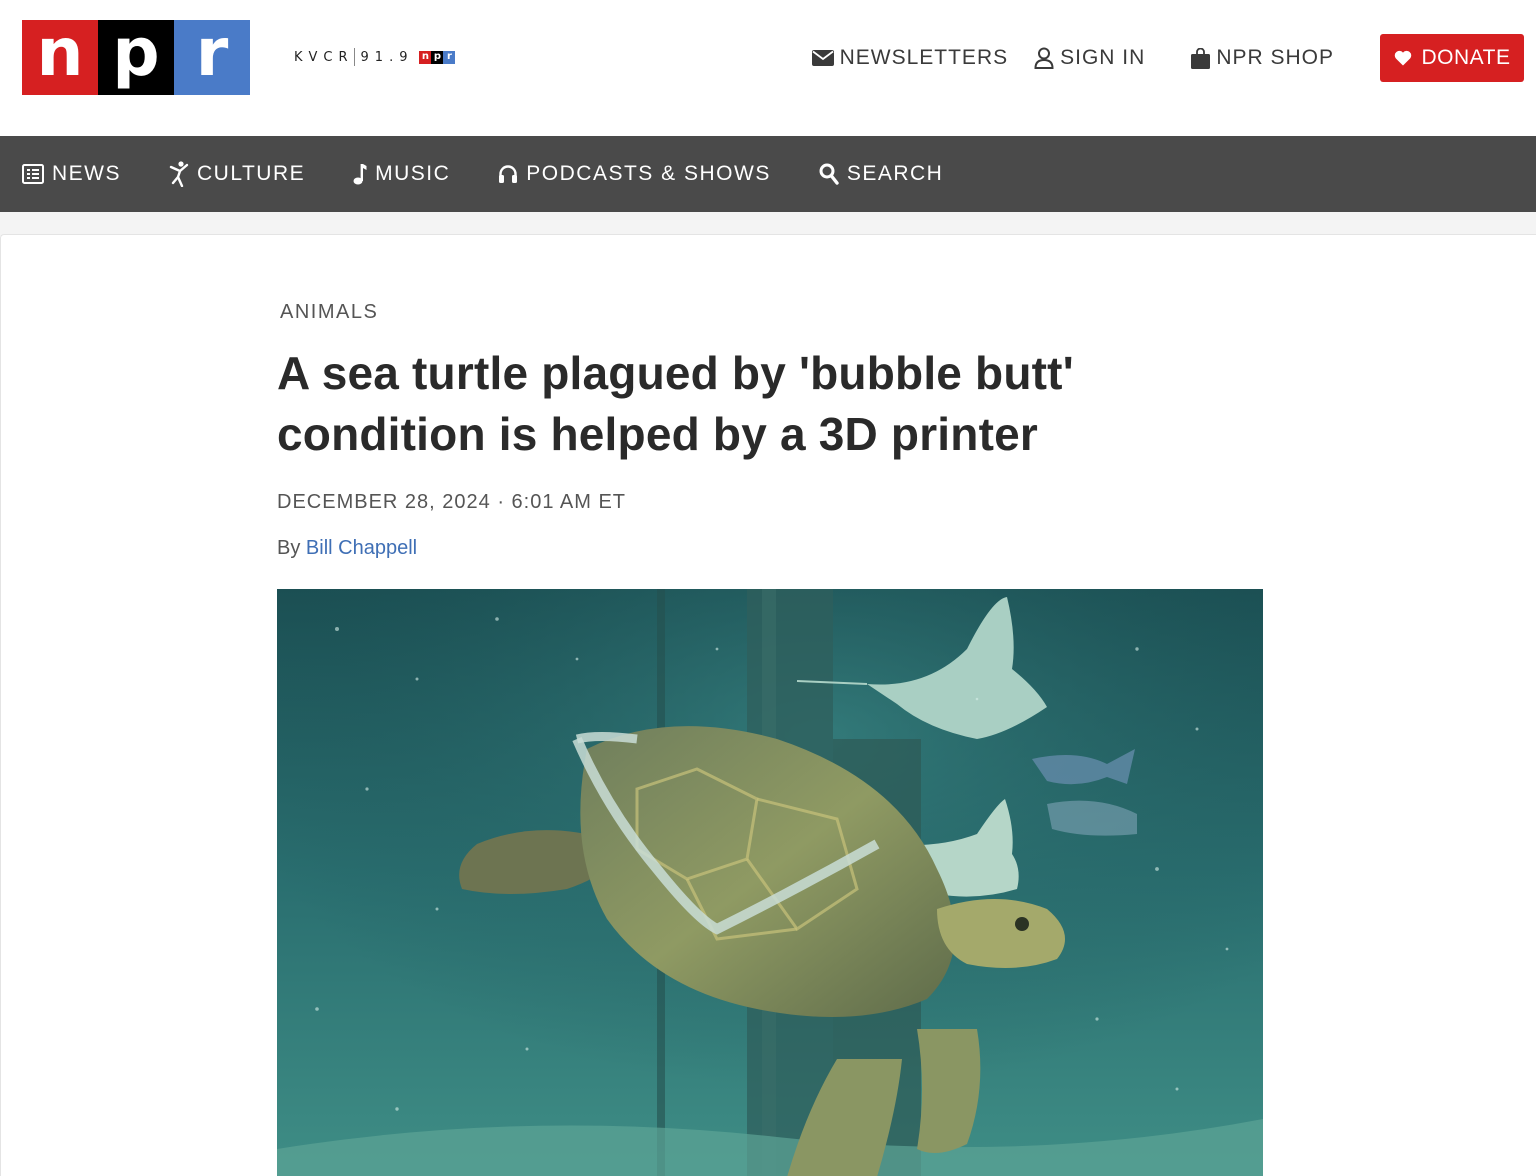  I want to click on npr-shop-label: NPR SHOP, so click(1275, 57).